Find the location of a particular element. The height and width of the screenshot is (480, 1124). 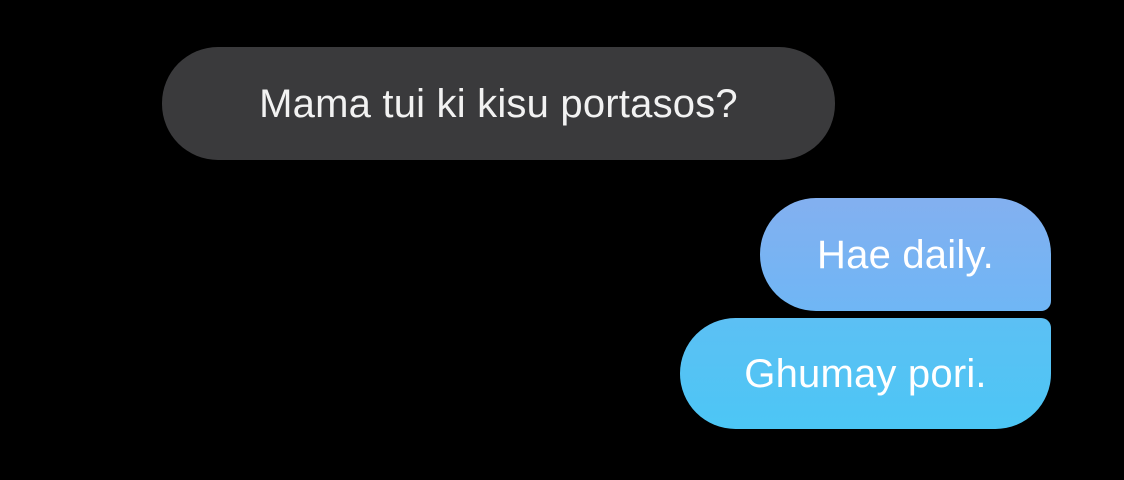

outgoing-message-bubble: Hae daily. is located at coordinates (905, 254).